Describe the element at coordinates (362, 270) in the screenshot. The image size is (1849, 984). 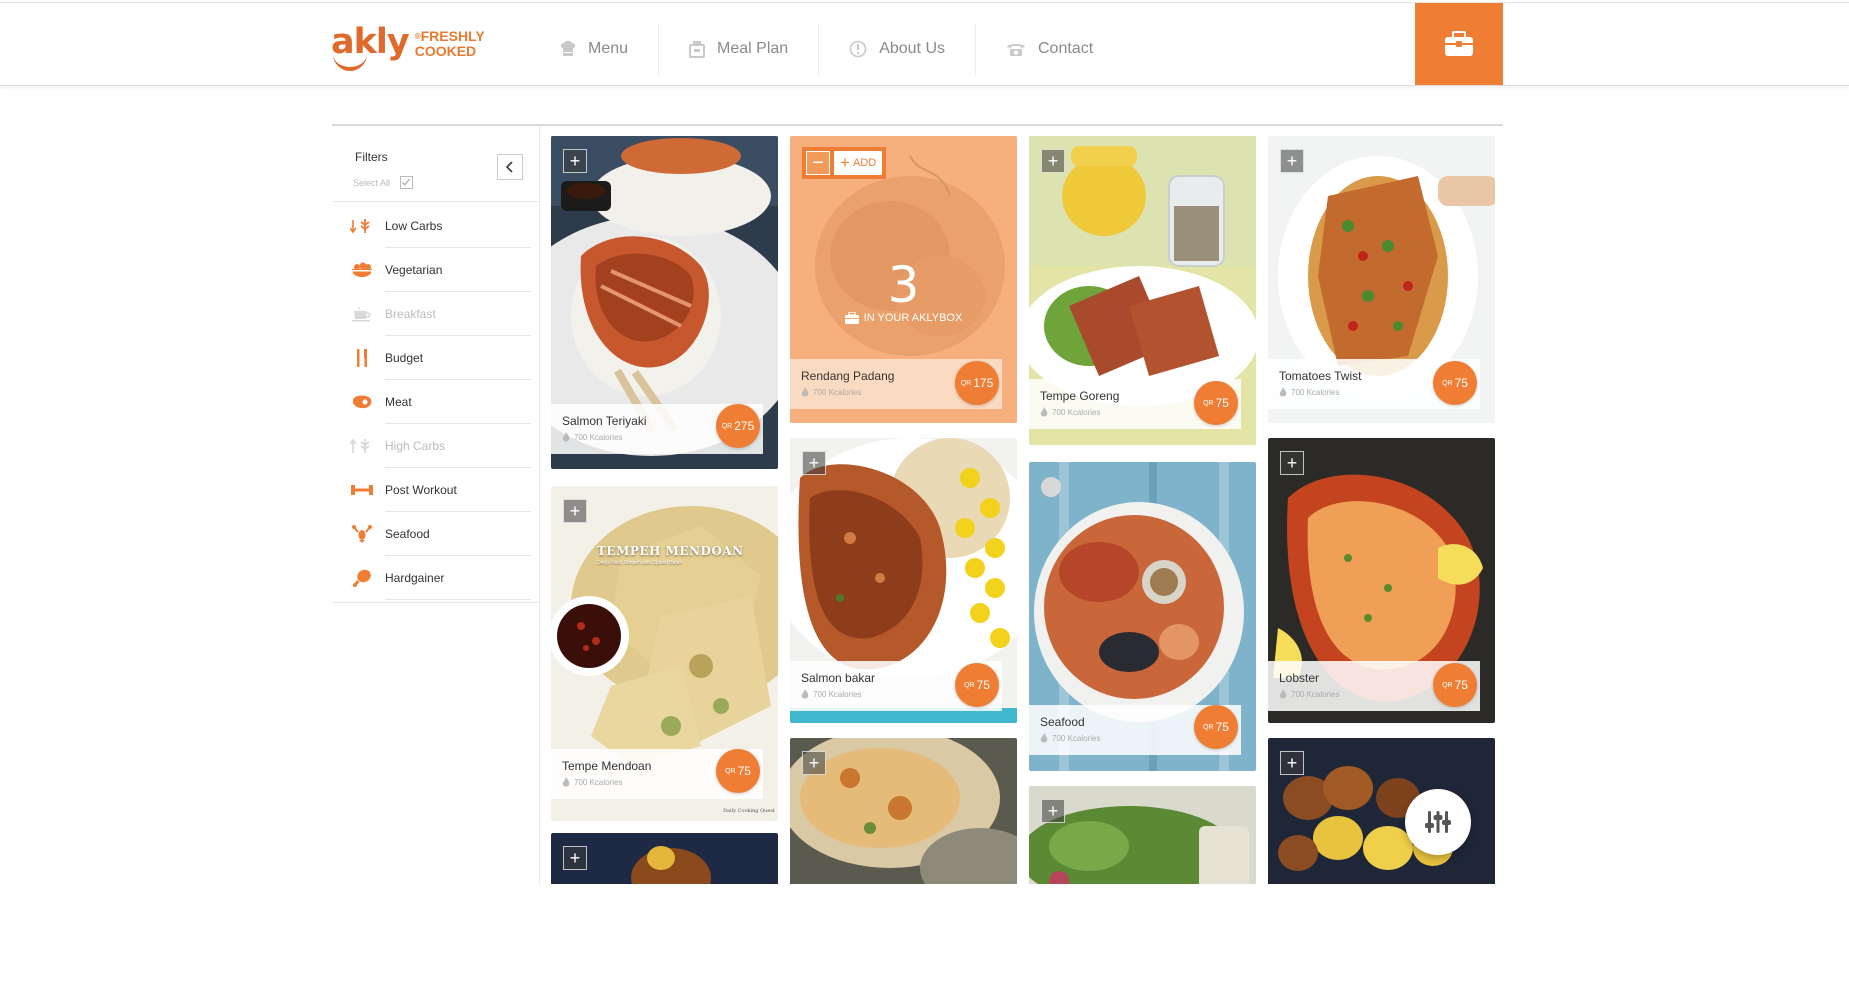
I see `salad-bowl-icon` at that location.